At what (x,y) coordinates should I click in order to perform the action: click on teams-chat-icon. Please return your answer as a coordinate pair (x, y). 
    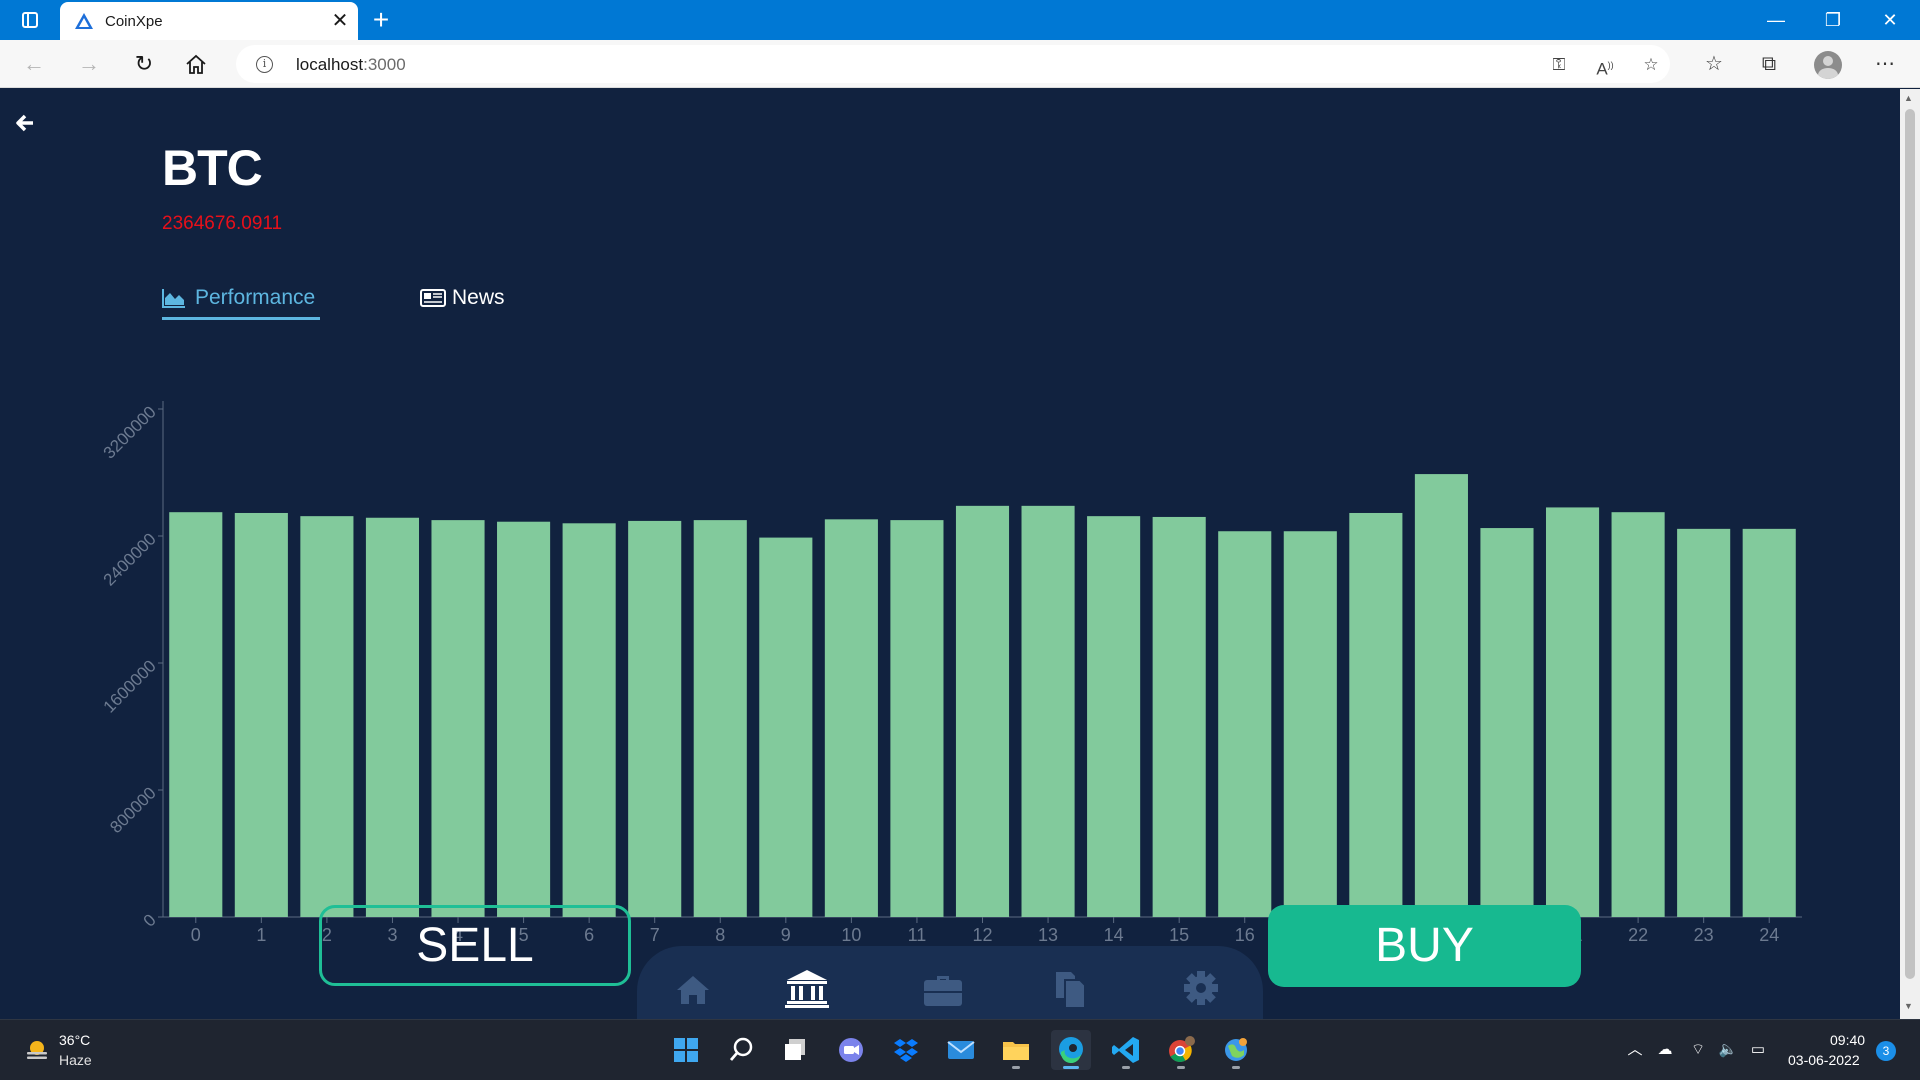
    Looking at the image, I should click on (851, 1050).